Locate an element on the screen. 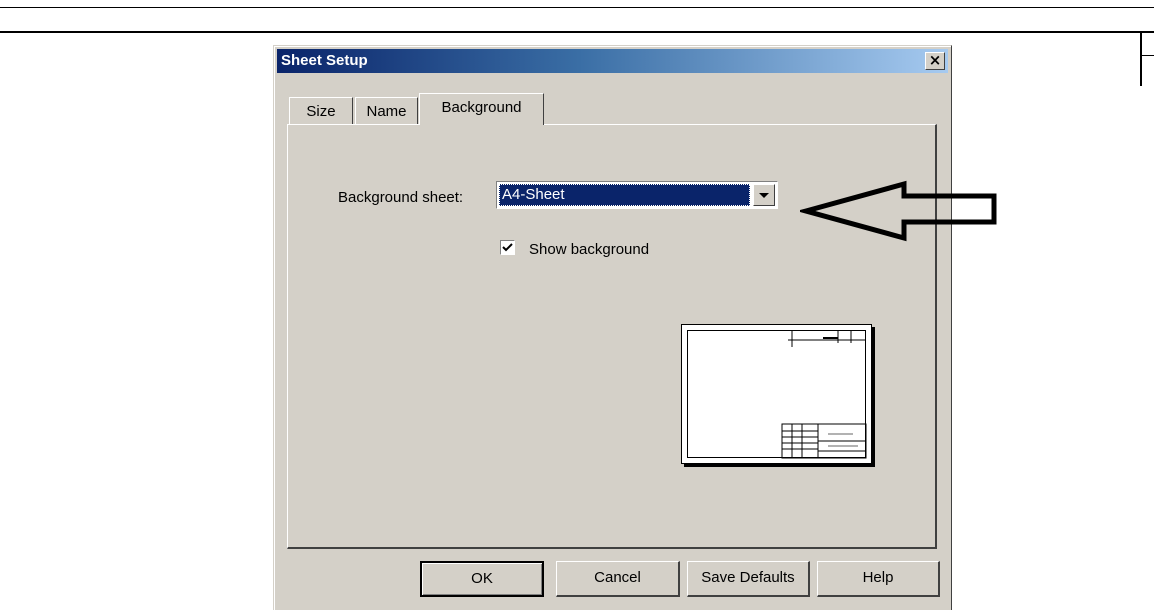 This screenshot has height=610, width=1154. chevron-down-icon is located at coordinates (764, 195).